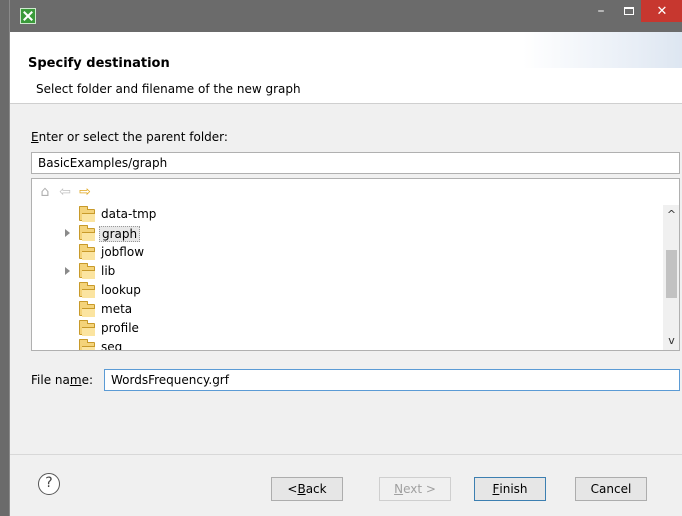 The width and height of the screenshot is (682, 516). Describe the element at coordinates (121, 290) in the screenshot. I see `tree-item-label: lookup` at that location.